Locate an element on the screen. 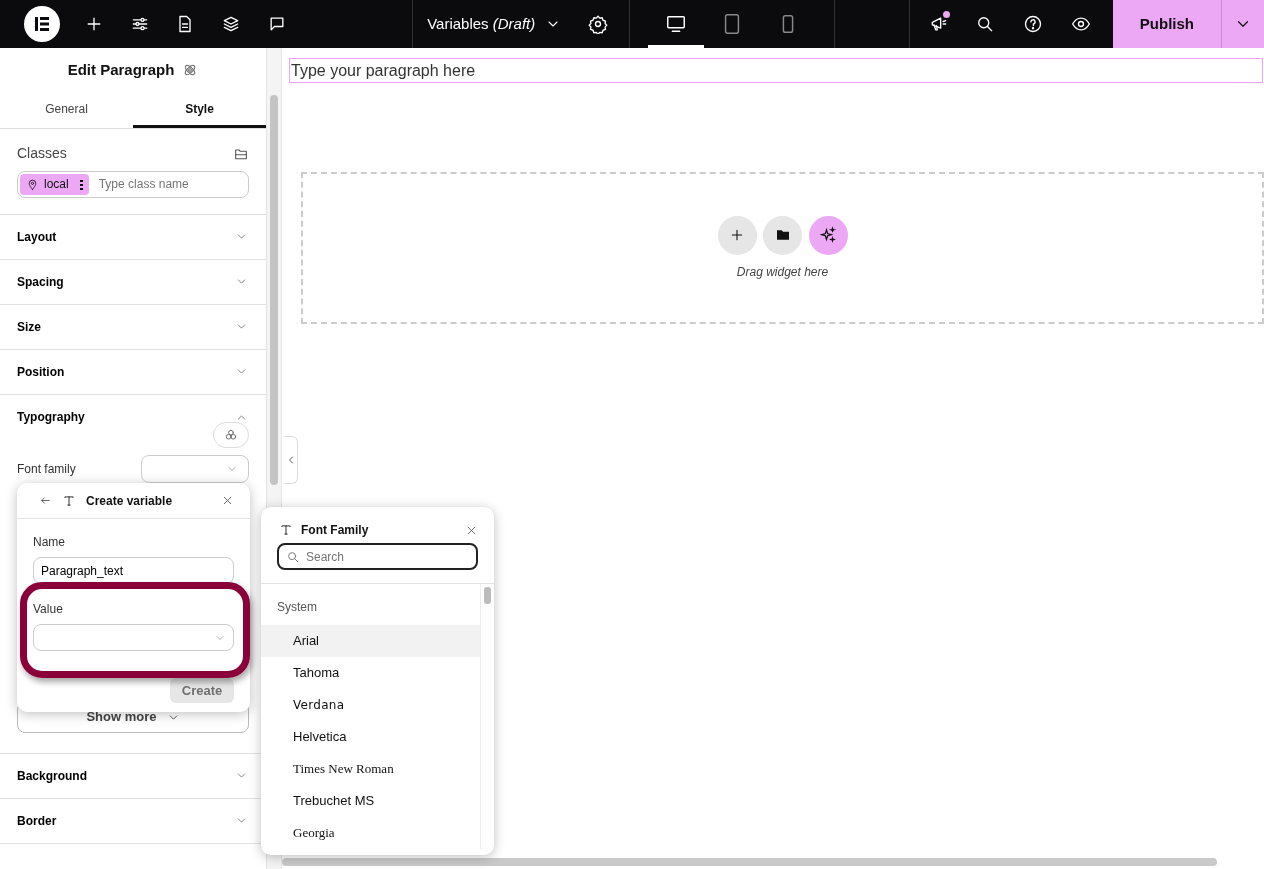  folder-icon is located at coordinates (782, 235).